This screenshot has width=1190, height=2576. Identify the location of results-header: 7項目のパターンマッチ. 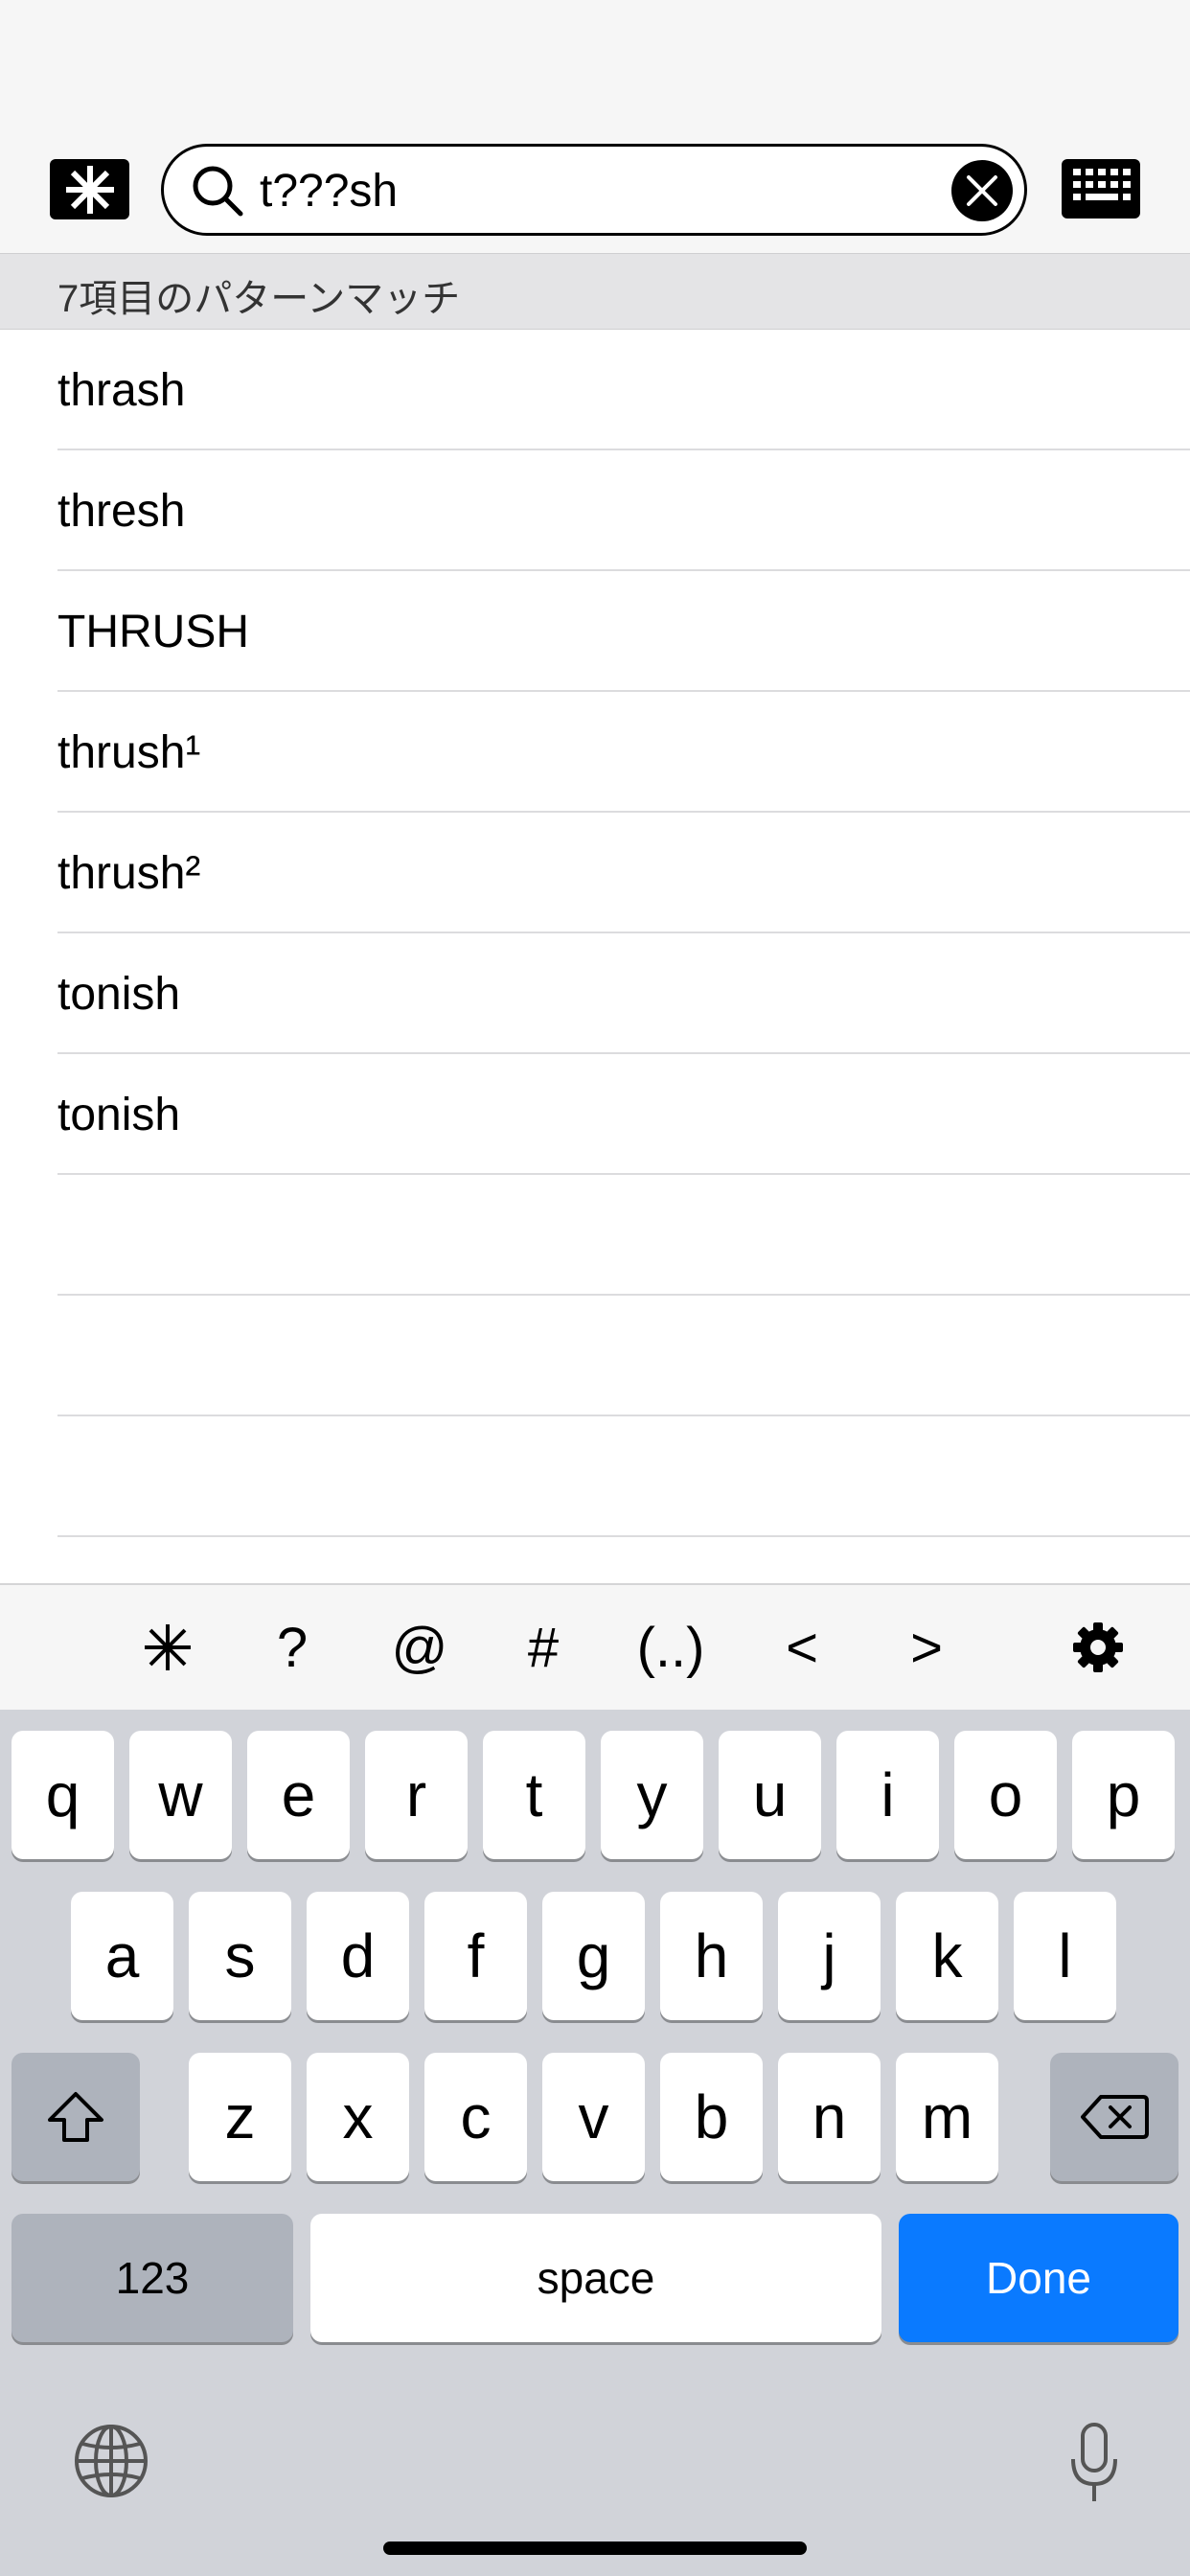
(595, 291).